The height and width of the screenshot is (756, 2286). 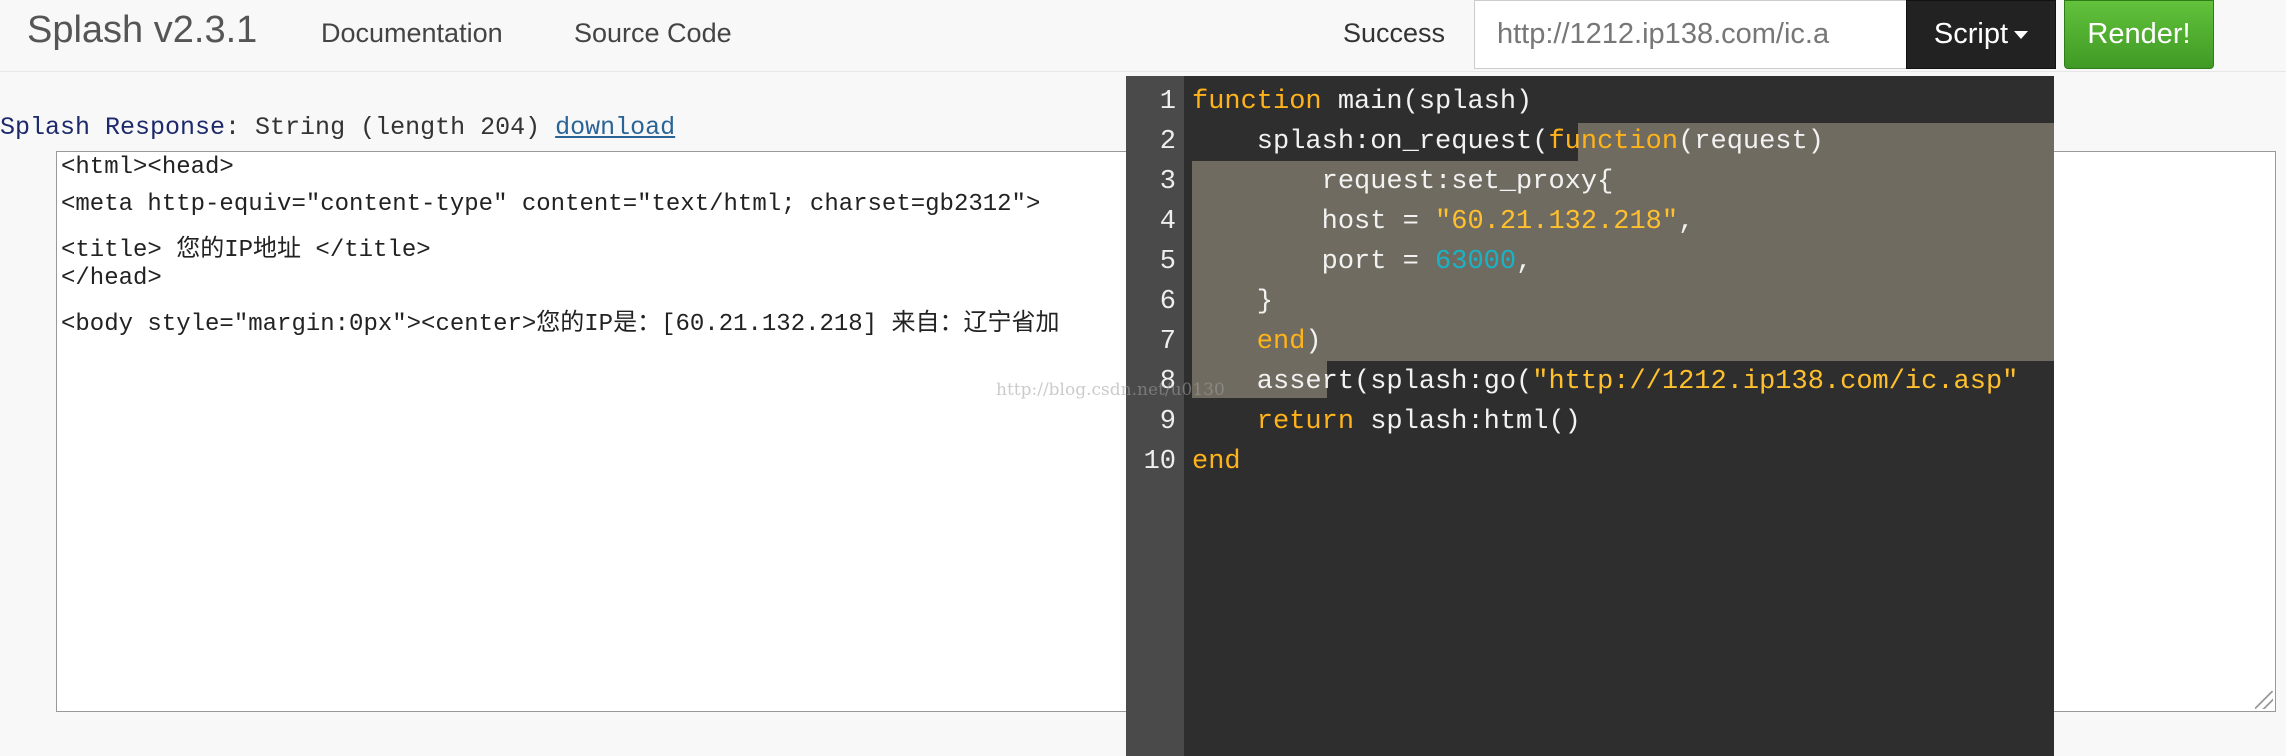 What do you see at coordinates (142, 30) in the screenshot?
I see `brand-title: Splash v2.3.1` at bounding box center [142, 30].